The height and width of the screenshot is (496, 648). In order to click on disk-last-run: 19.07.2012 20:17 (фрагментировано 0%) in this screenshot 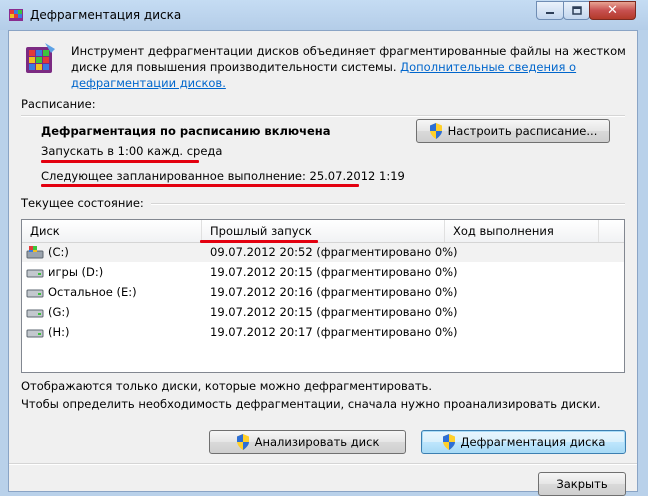, I will do `click(334, 332)`.